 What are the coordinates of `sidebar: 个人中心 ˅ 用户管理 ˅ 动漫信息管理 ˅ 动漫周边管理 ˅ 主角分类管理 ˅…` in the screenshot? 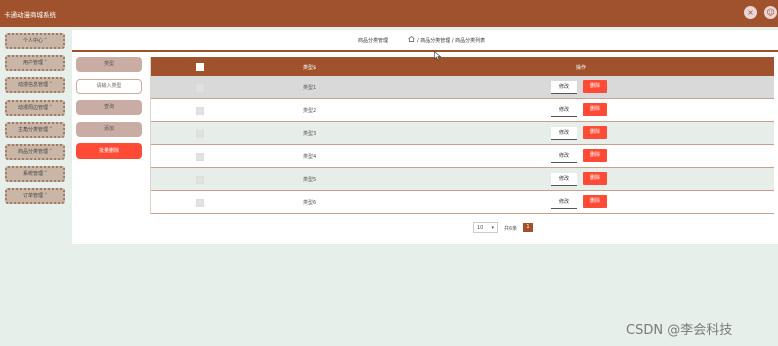 It's located at (35, 122).